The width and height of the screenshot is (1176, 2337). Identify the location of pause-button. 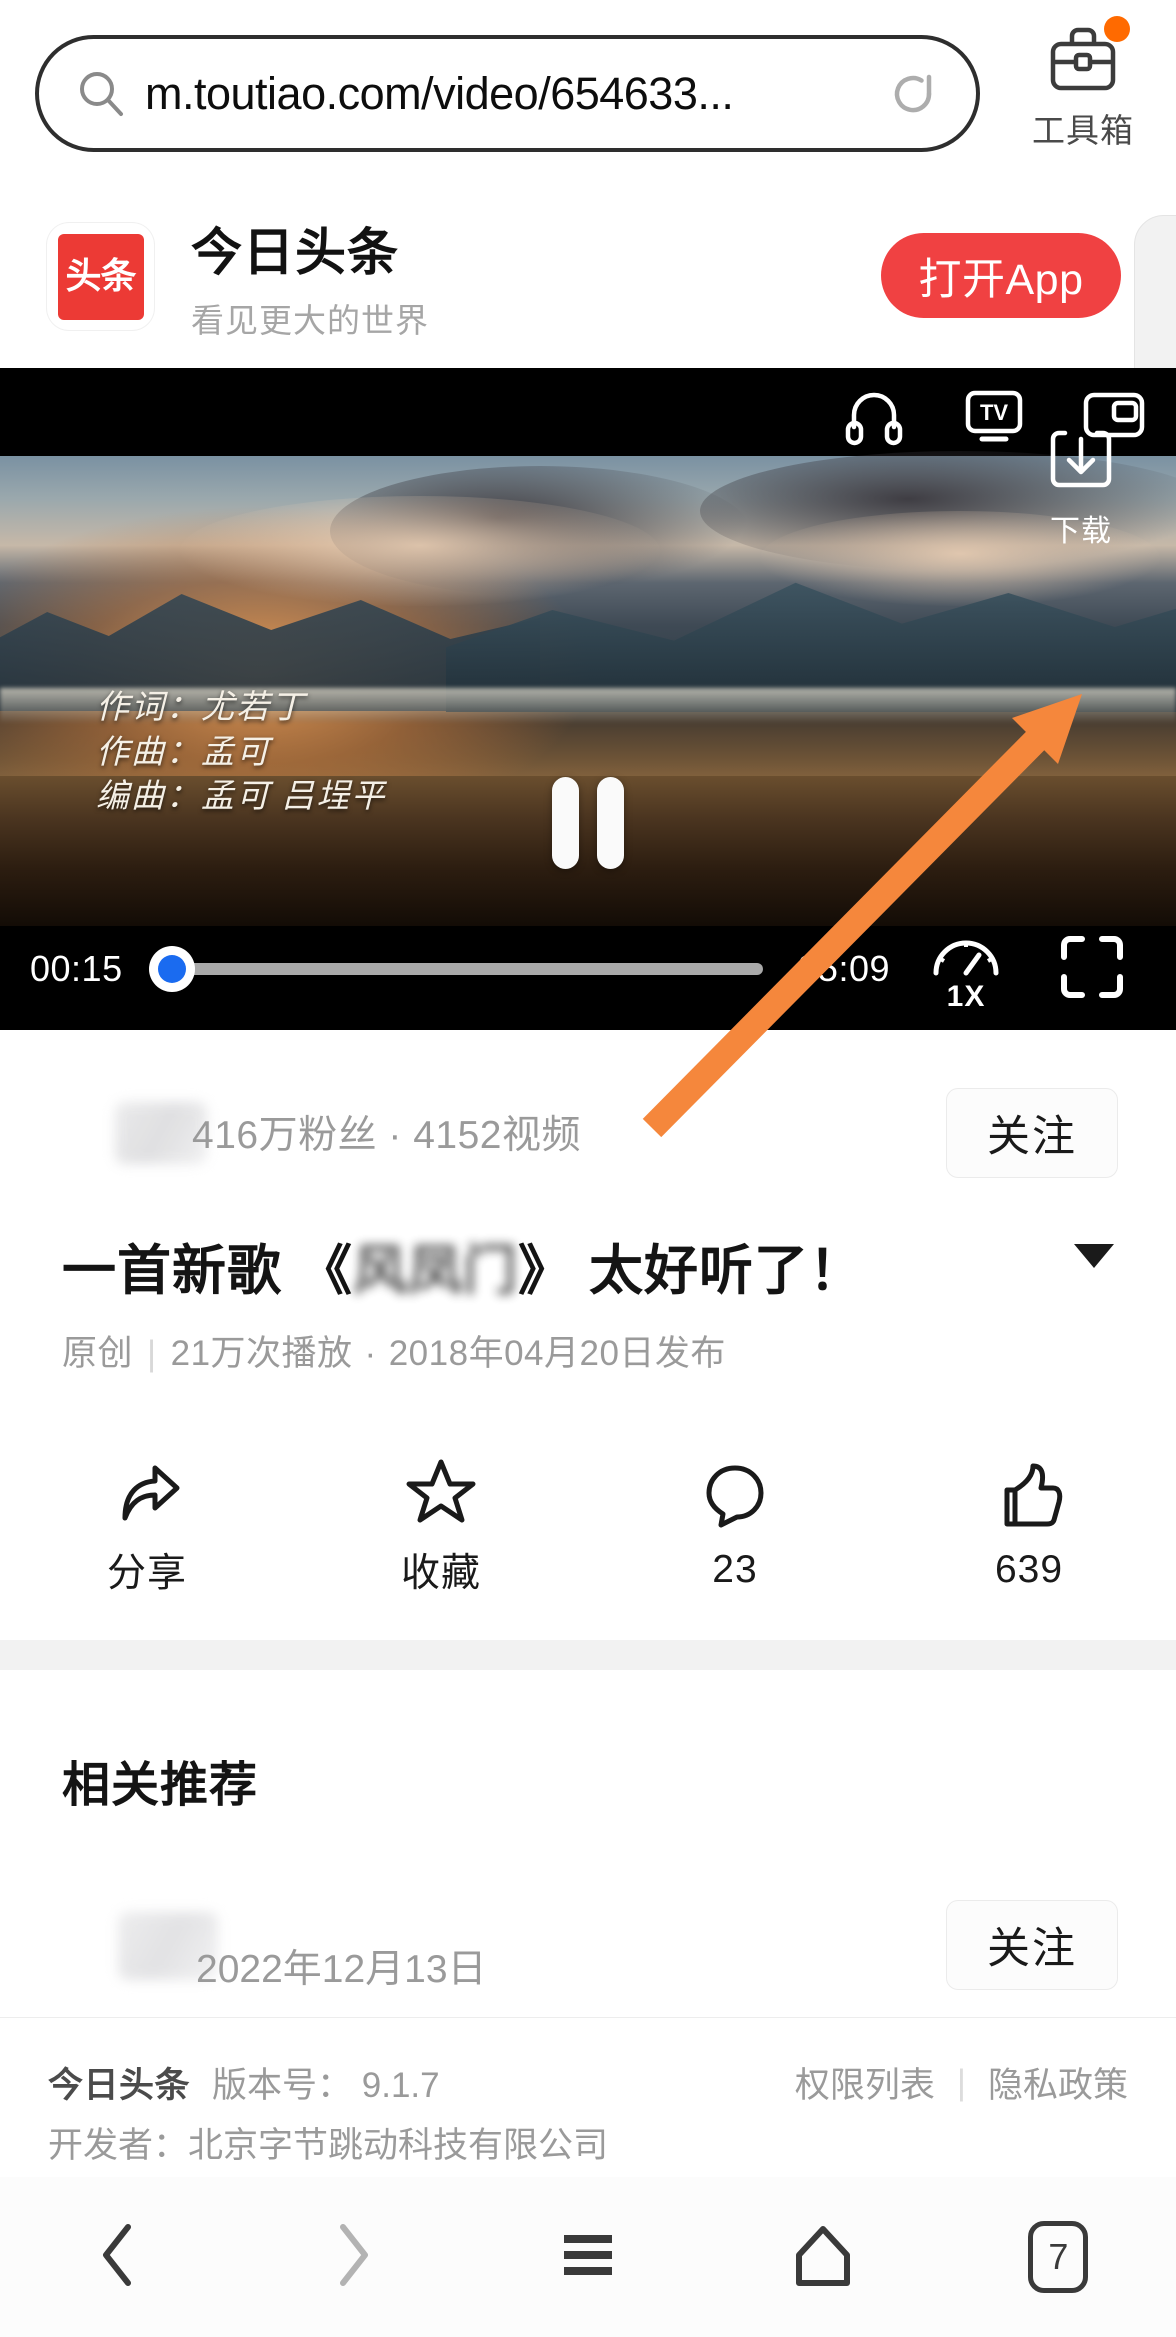
(588, 823).